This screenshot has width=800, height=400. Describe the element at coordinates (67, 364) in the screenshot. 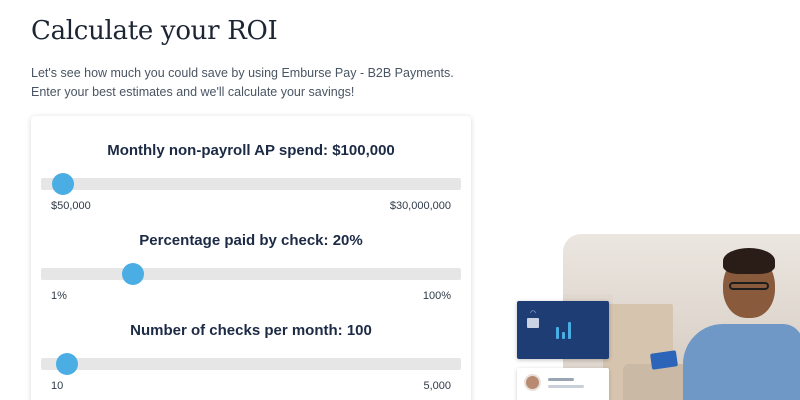

I see `checks-per-month-slider-thumb` at that location.